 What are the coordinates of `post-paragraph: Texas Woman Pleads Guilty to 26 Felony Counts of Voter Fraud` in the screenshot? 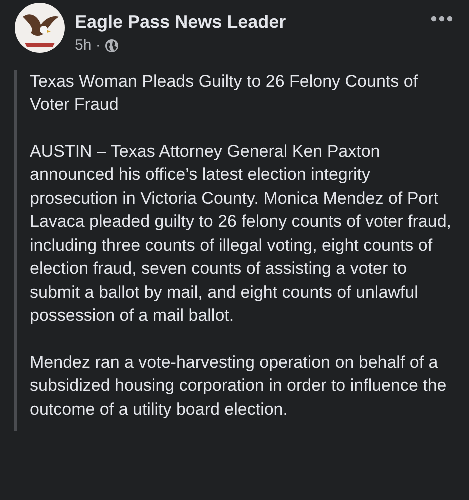 It's located at (225, 93).